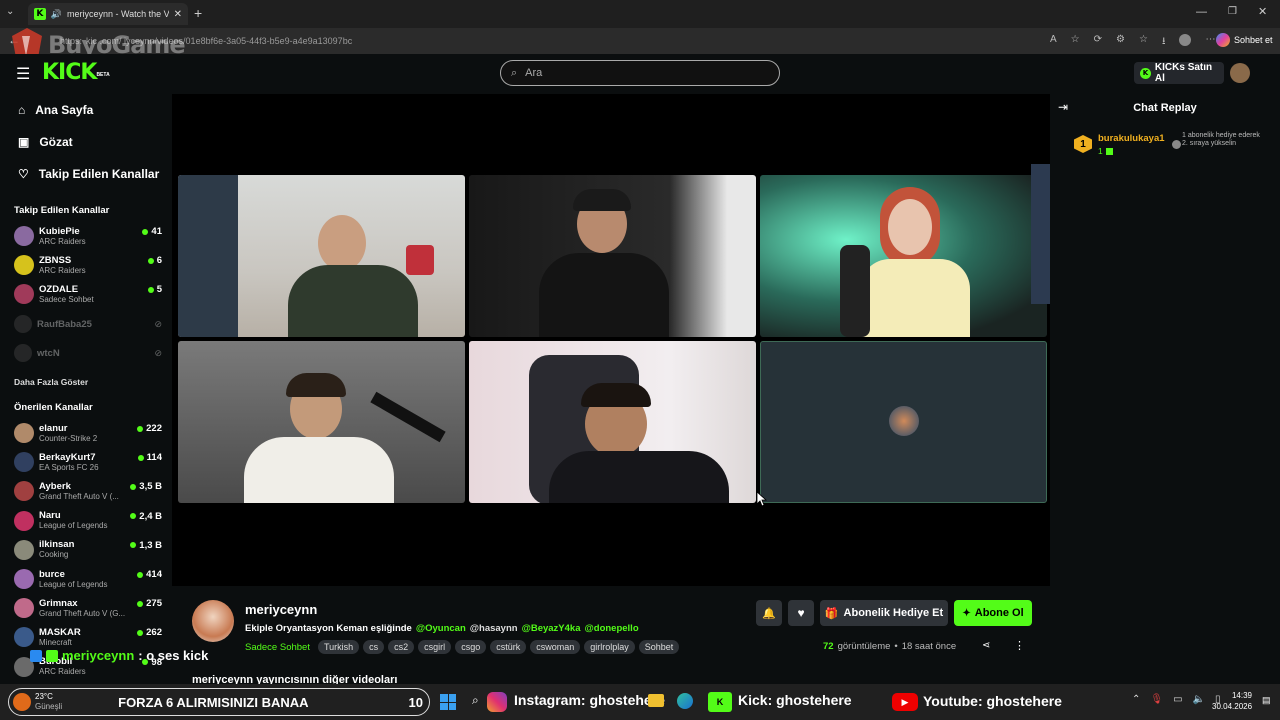 The height and width of the screenshot is (720, 1280). What do you see at coordinates (1019, 645) in the screenshot?
I see `more-options-icon: ⋮` at bounding box center [1019, 645].